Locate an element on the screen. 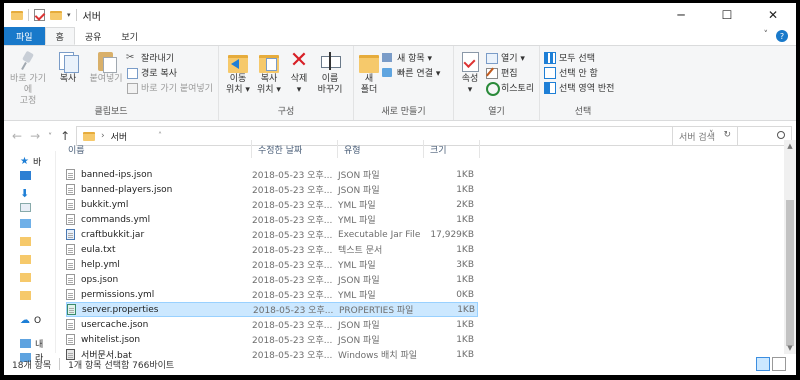  column-header-date: 수정한 날짜 is located at coordinates (295, 149).